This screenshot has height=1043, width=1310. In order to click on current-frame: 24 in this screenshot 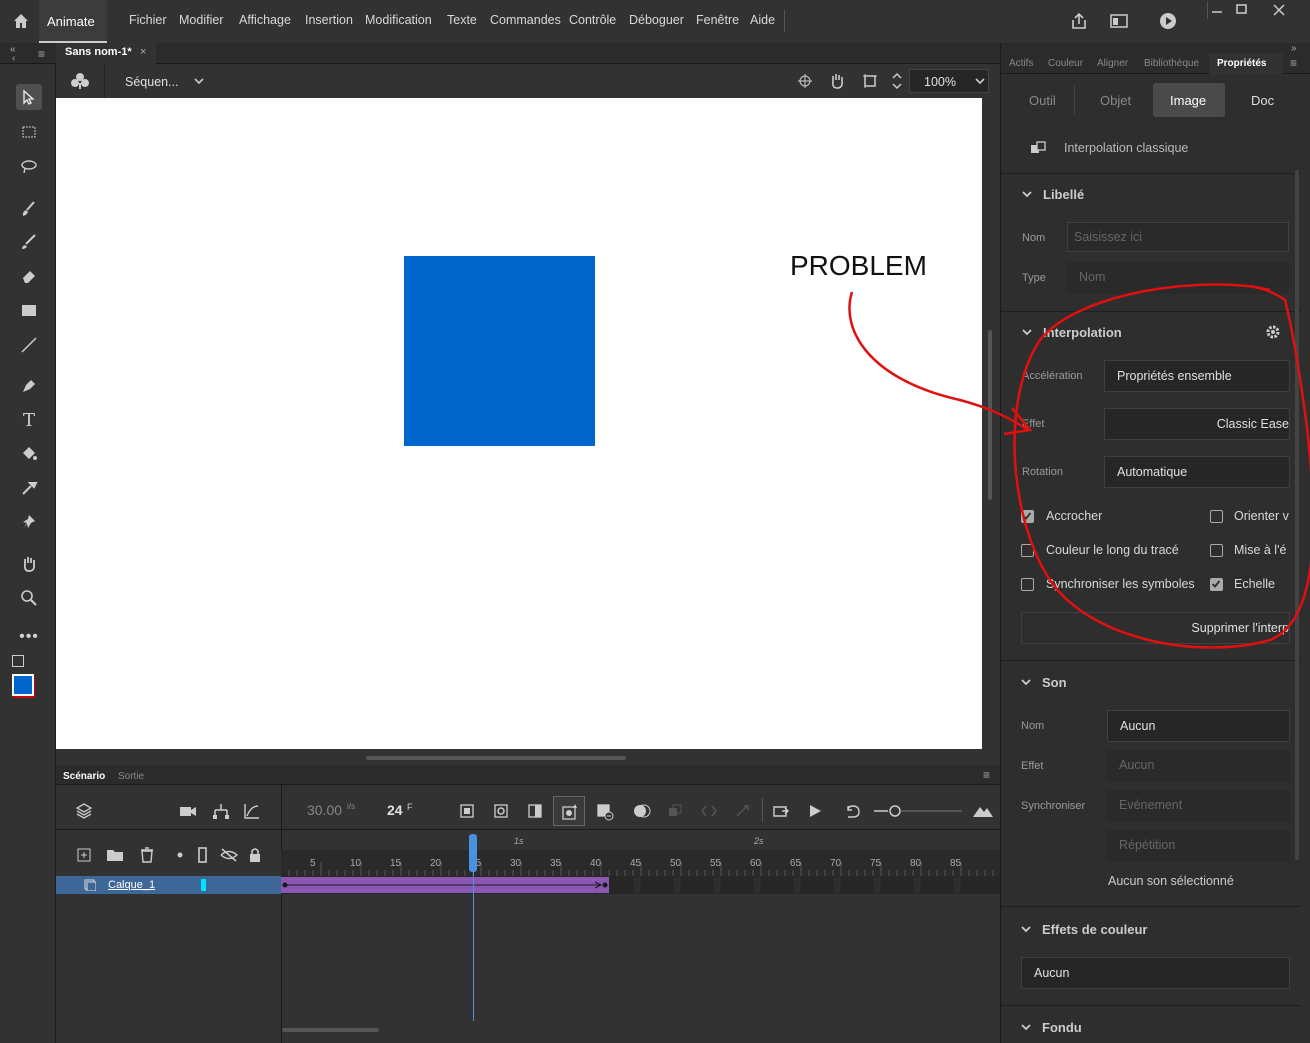, I will do `click(395, 810)`.